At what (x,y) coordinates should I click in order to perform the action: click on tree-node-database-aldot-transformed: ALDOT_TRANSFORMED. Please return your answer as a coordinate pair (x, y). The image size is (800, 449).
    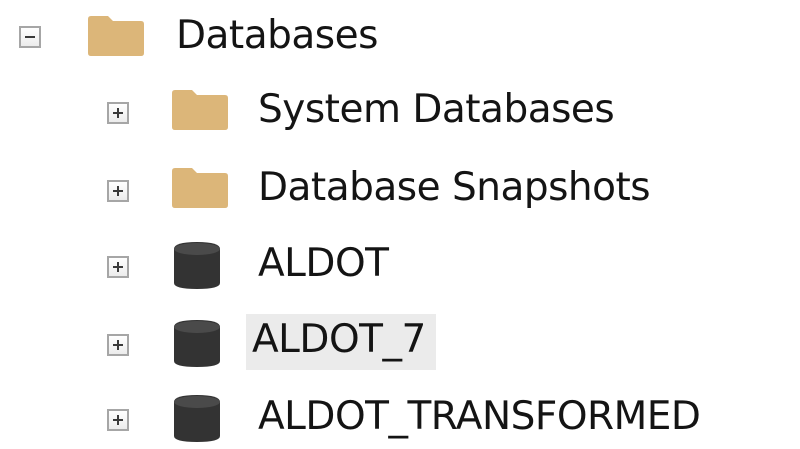
    Looking at the image, I should click on (400, 417).